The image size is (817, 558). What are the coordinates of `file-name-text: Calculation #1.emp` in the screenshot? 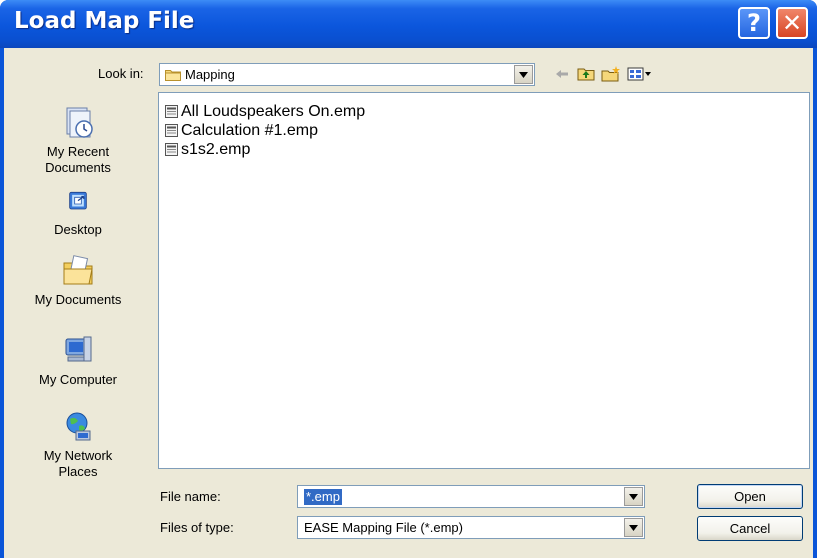 It's located at (249, 130).